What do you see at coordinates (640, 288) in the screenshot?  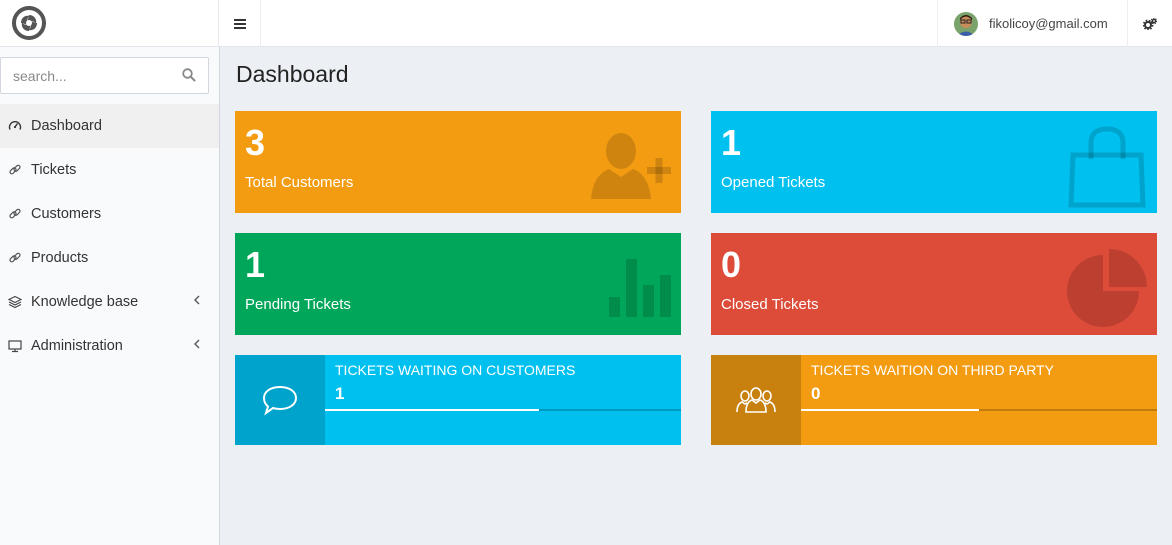 I see `bar-chart-icon` at bounding box center [640, 288].